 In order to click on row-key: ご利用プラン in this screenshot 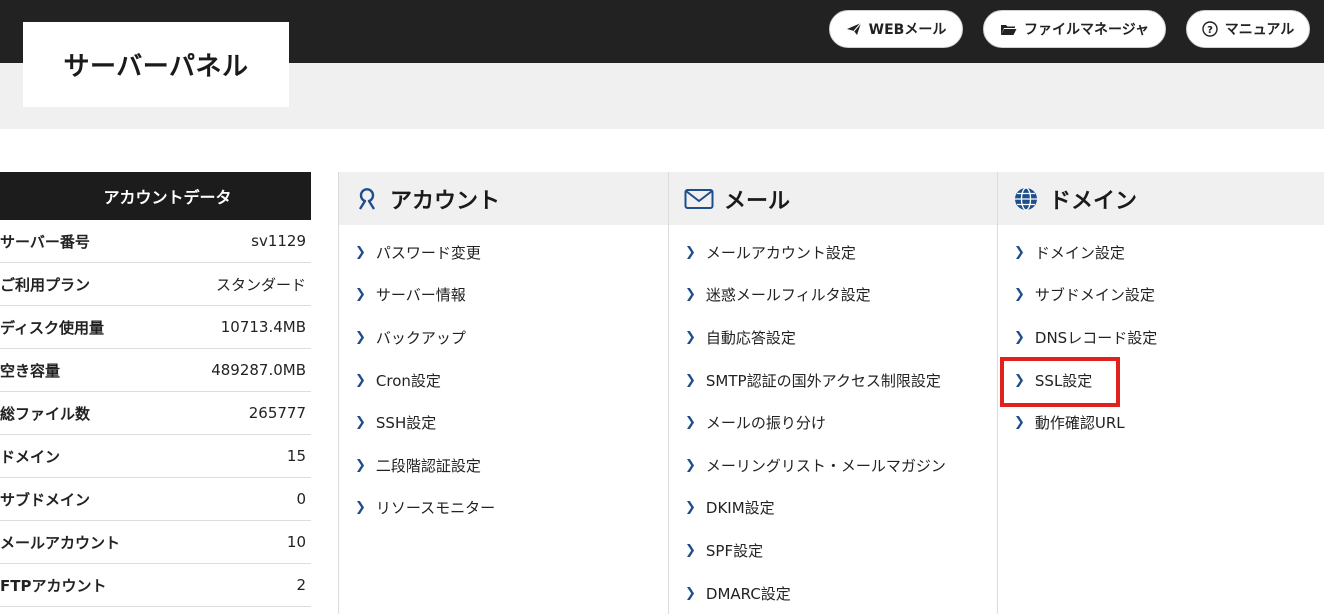, I will do `click(45, 284)`.